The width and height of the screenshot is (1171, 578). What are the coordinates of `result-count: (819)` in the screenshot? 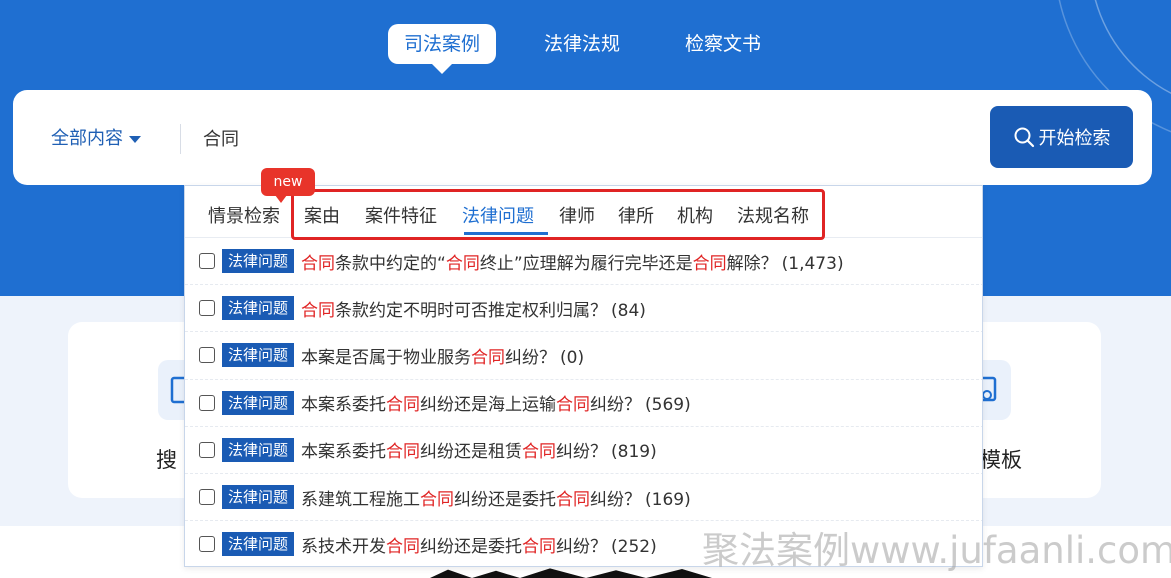 It's located at (634, 452).